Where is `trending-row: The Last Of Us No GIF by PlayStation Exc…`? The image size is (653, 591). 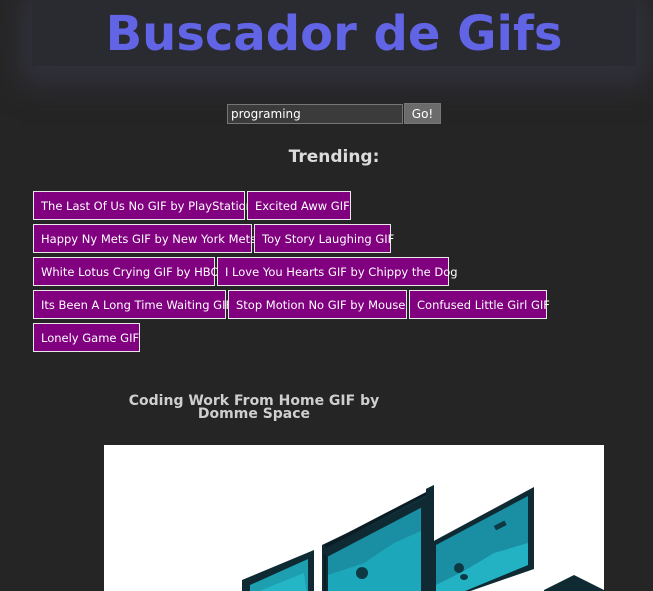
trending-row: The Last Of Us No GIF by PlayStation Exc… is located at coordinates (313, 205).